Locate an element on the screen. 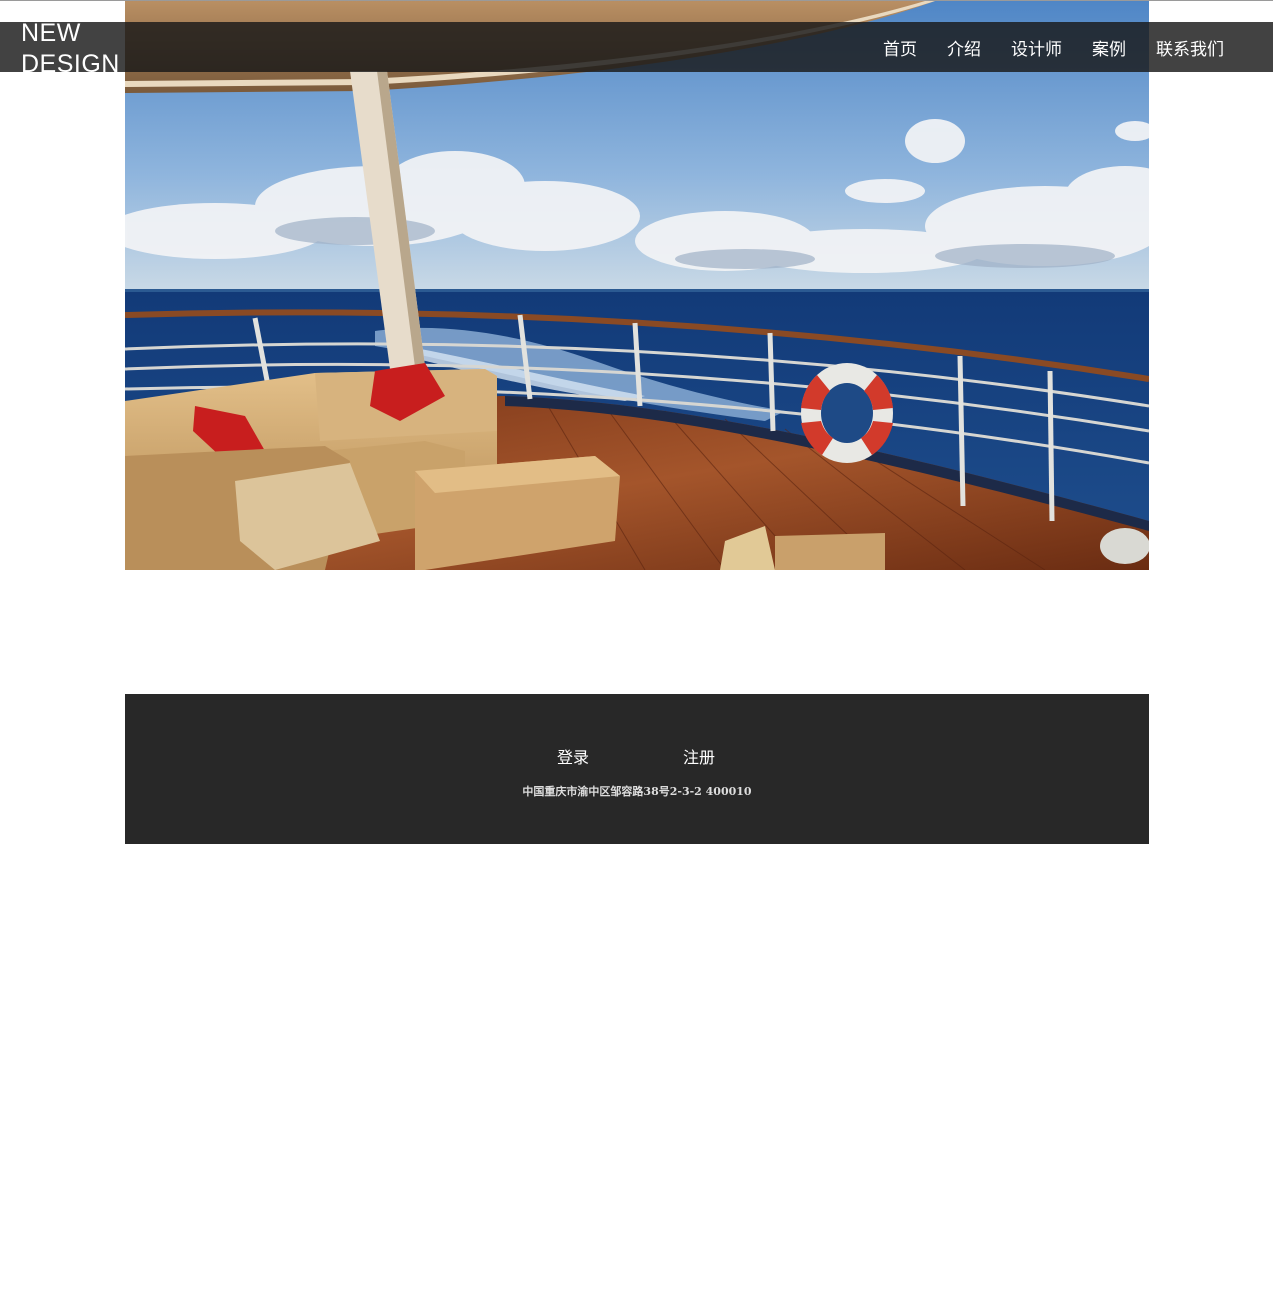 The height and width of the screenshot is (1307, 1273). nav-item-cases: 案例 is located at coordinates (1109, 47).